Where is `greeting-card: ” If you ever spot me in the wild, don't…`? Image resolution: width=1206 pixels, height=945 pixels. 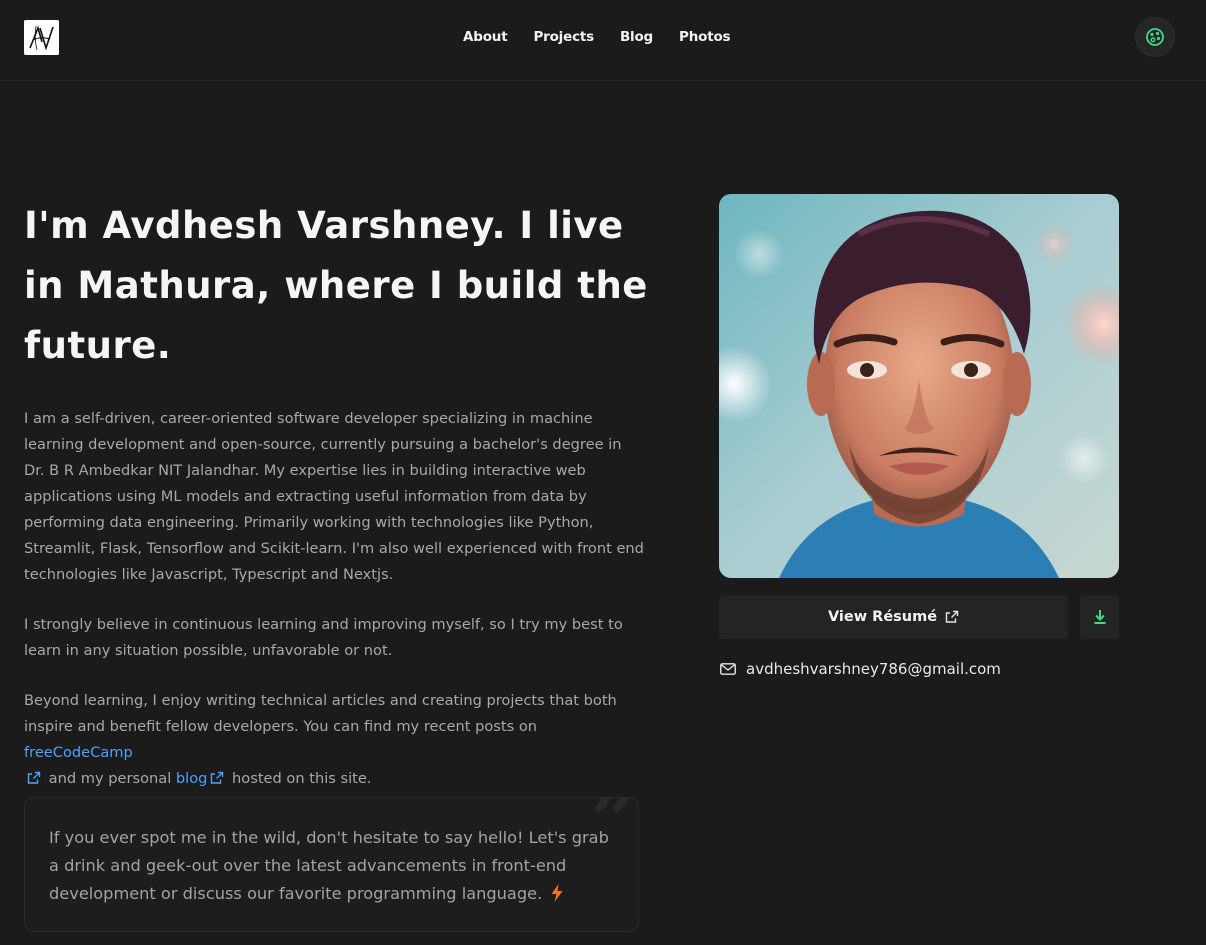 greeting-card: ” If you ever spot me in the wild, don't… is located at coordinates (331, 864).